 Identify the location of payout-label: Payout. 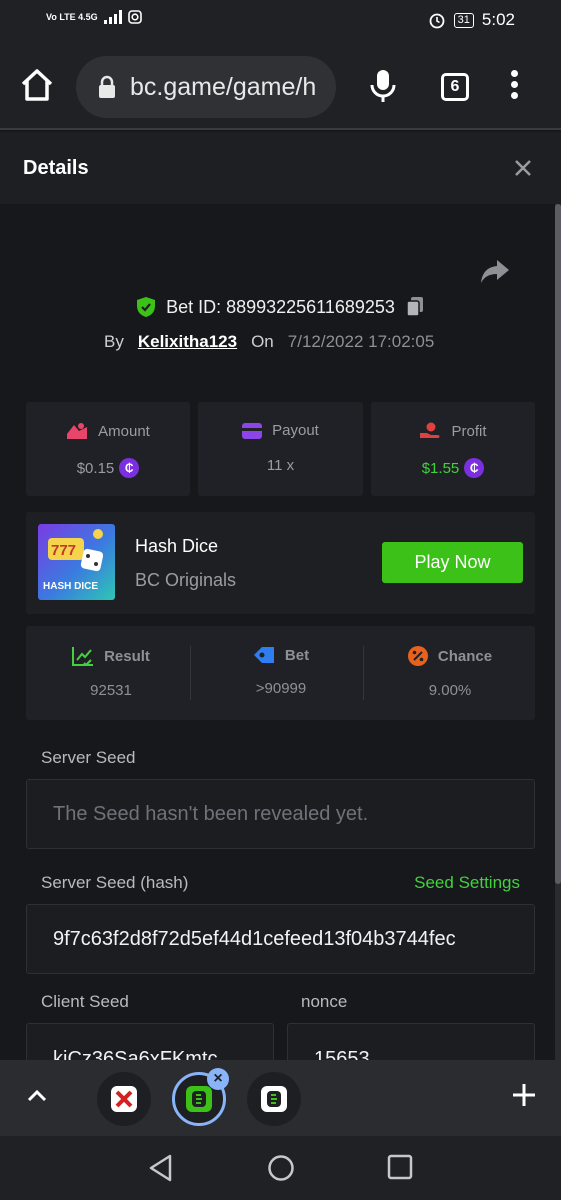
(295, 430).